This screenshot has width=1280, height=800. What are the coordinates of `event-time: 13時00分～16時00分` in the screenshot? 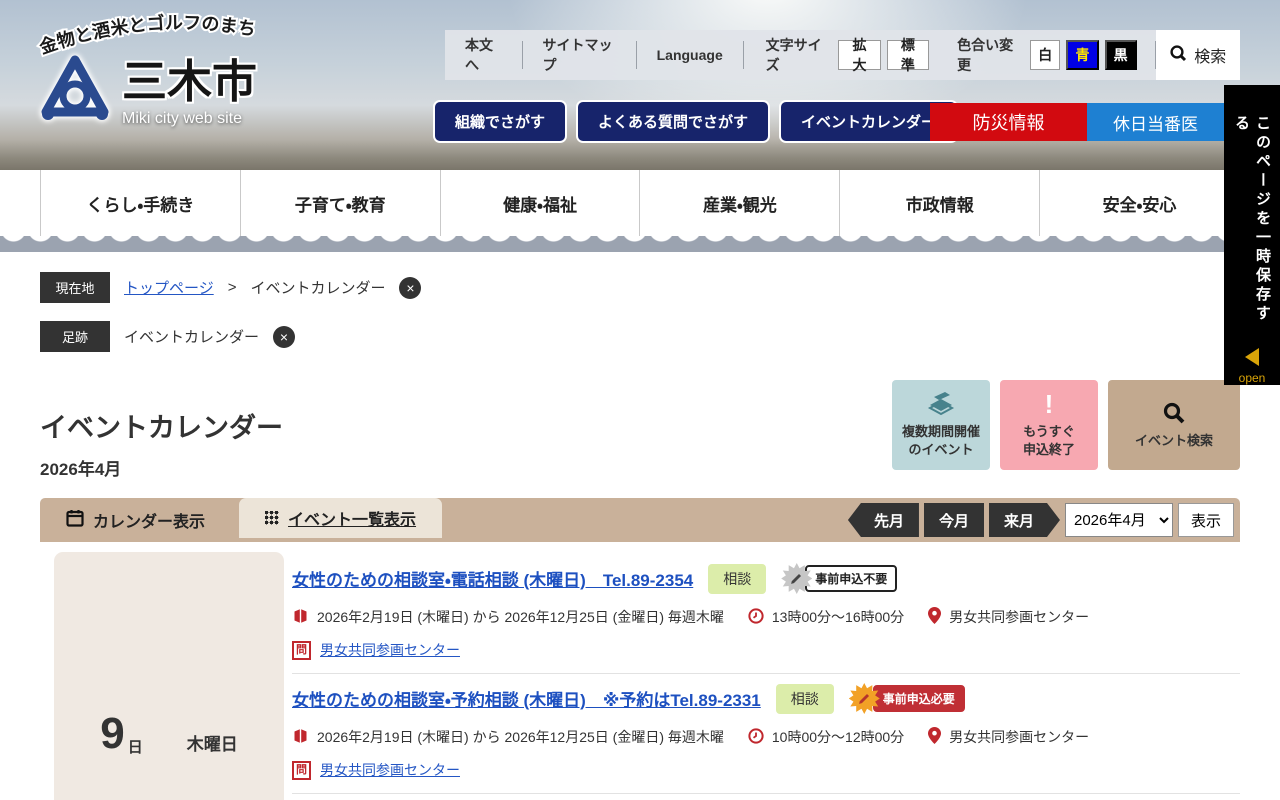 It's located at (838, 617).